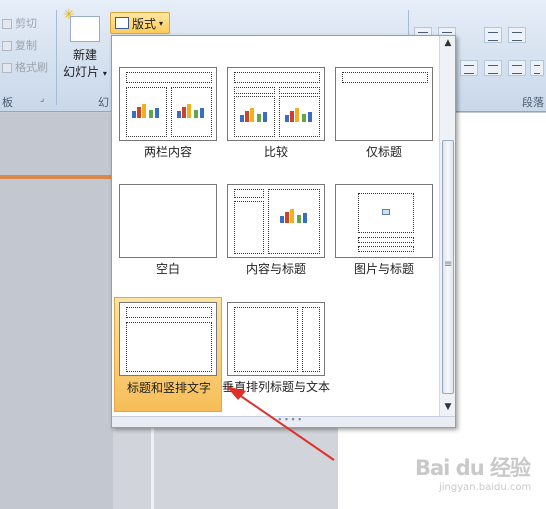 This screenshot has width=546, height=509. I want to click on layout-button-label: 版式, so click(144, 23).